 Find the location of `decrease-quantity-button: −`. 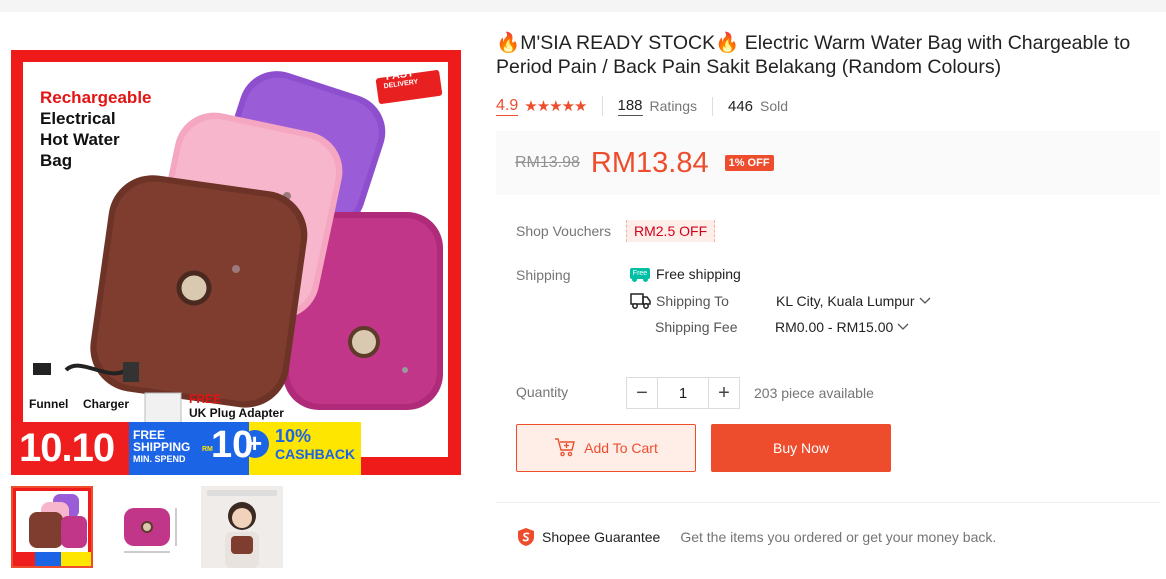

decrease-quantity-button: − is located at coordinates (642, 393).